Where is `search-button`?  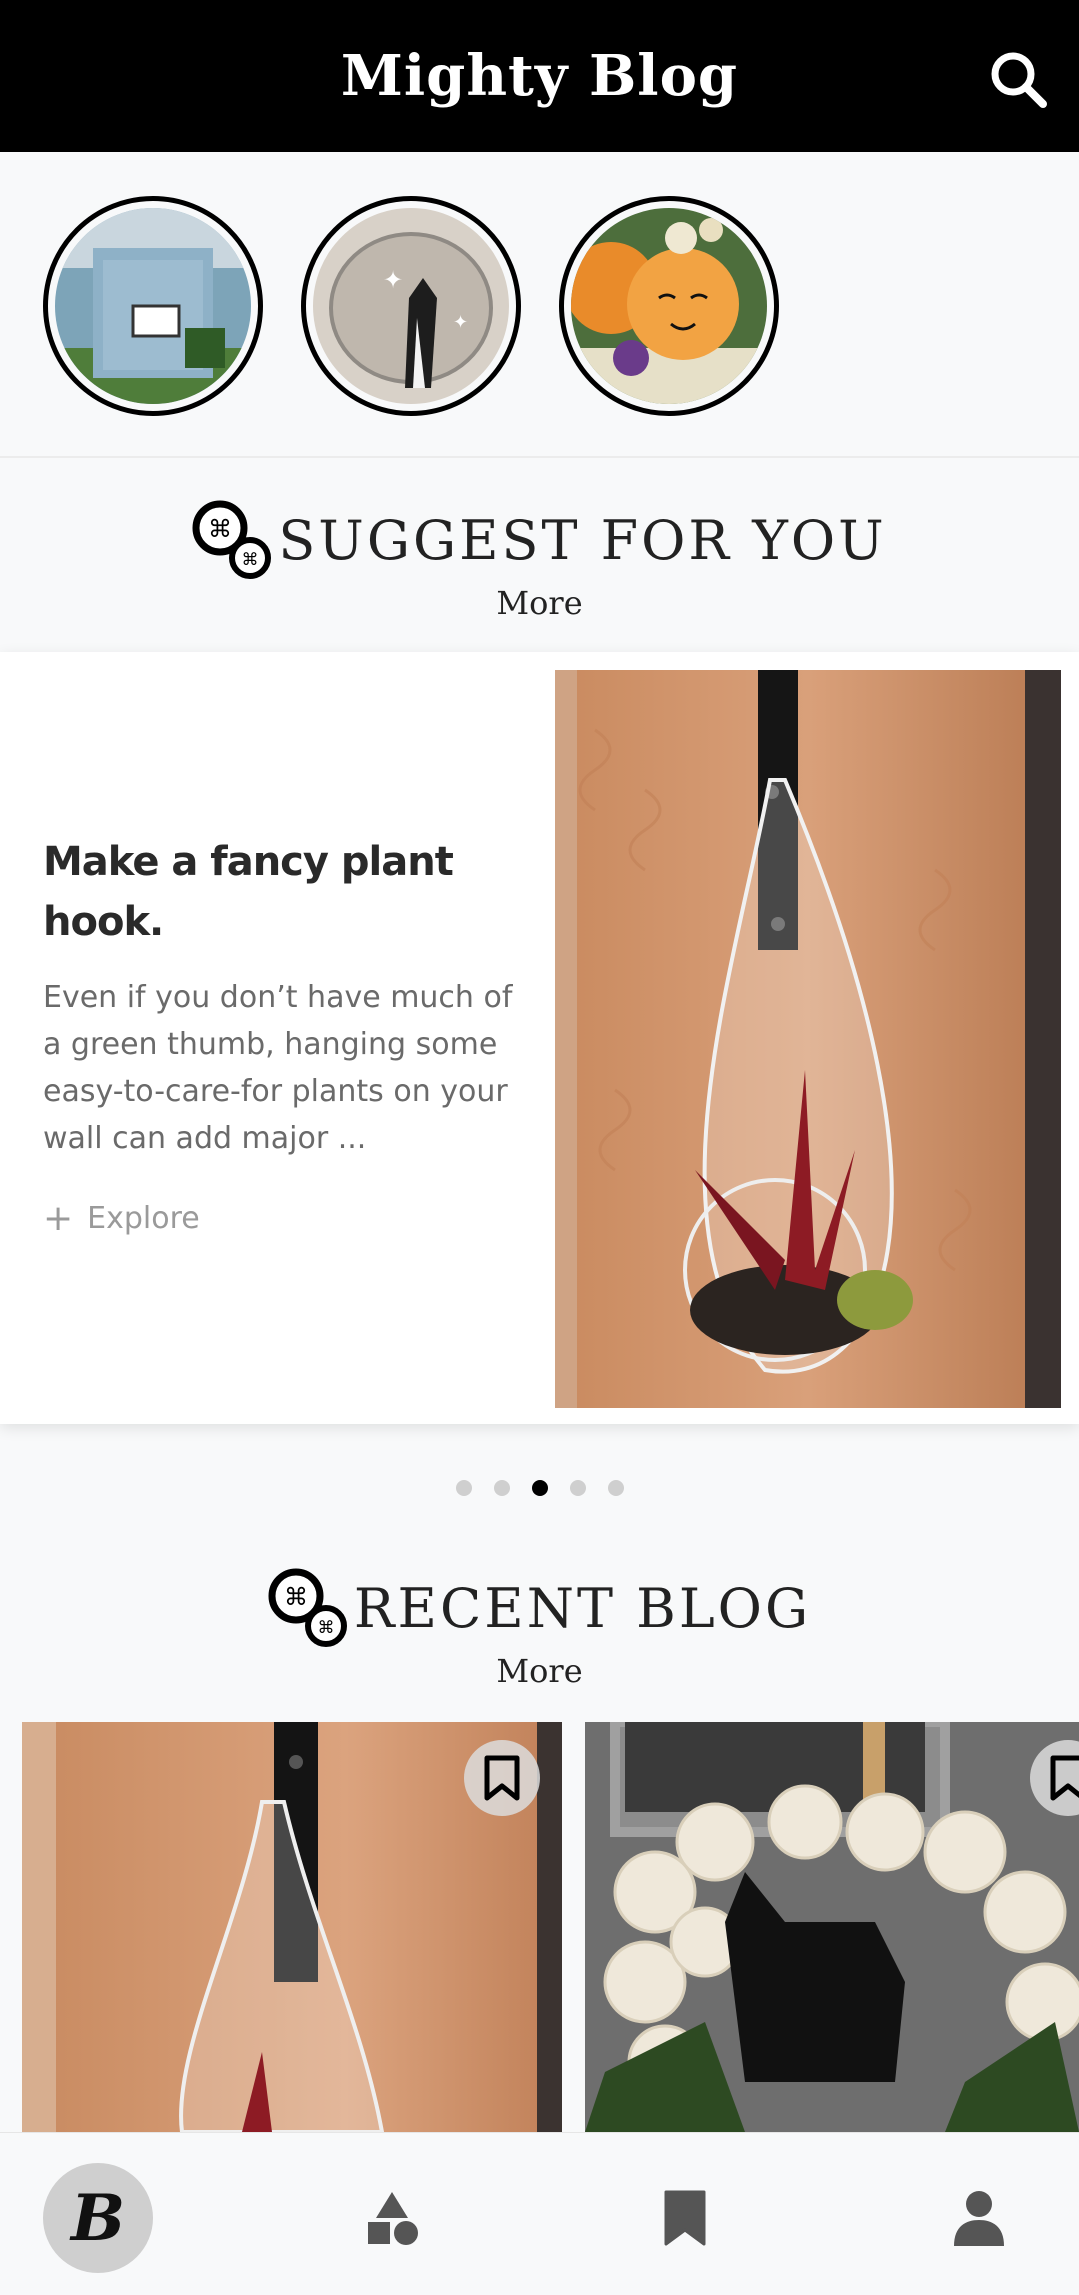 search-button is located at coordinates (1018, 79).